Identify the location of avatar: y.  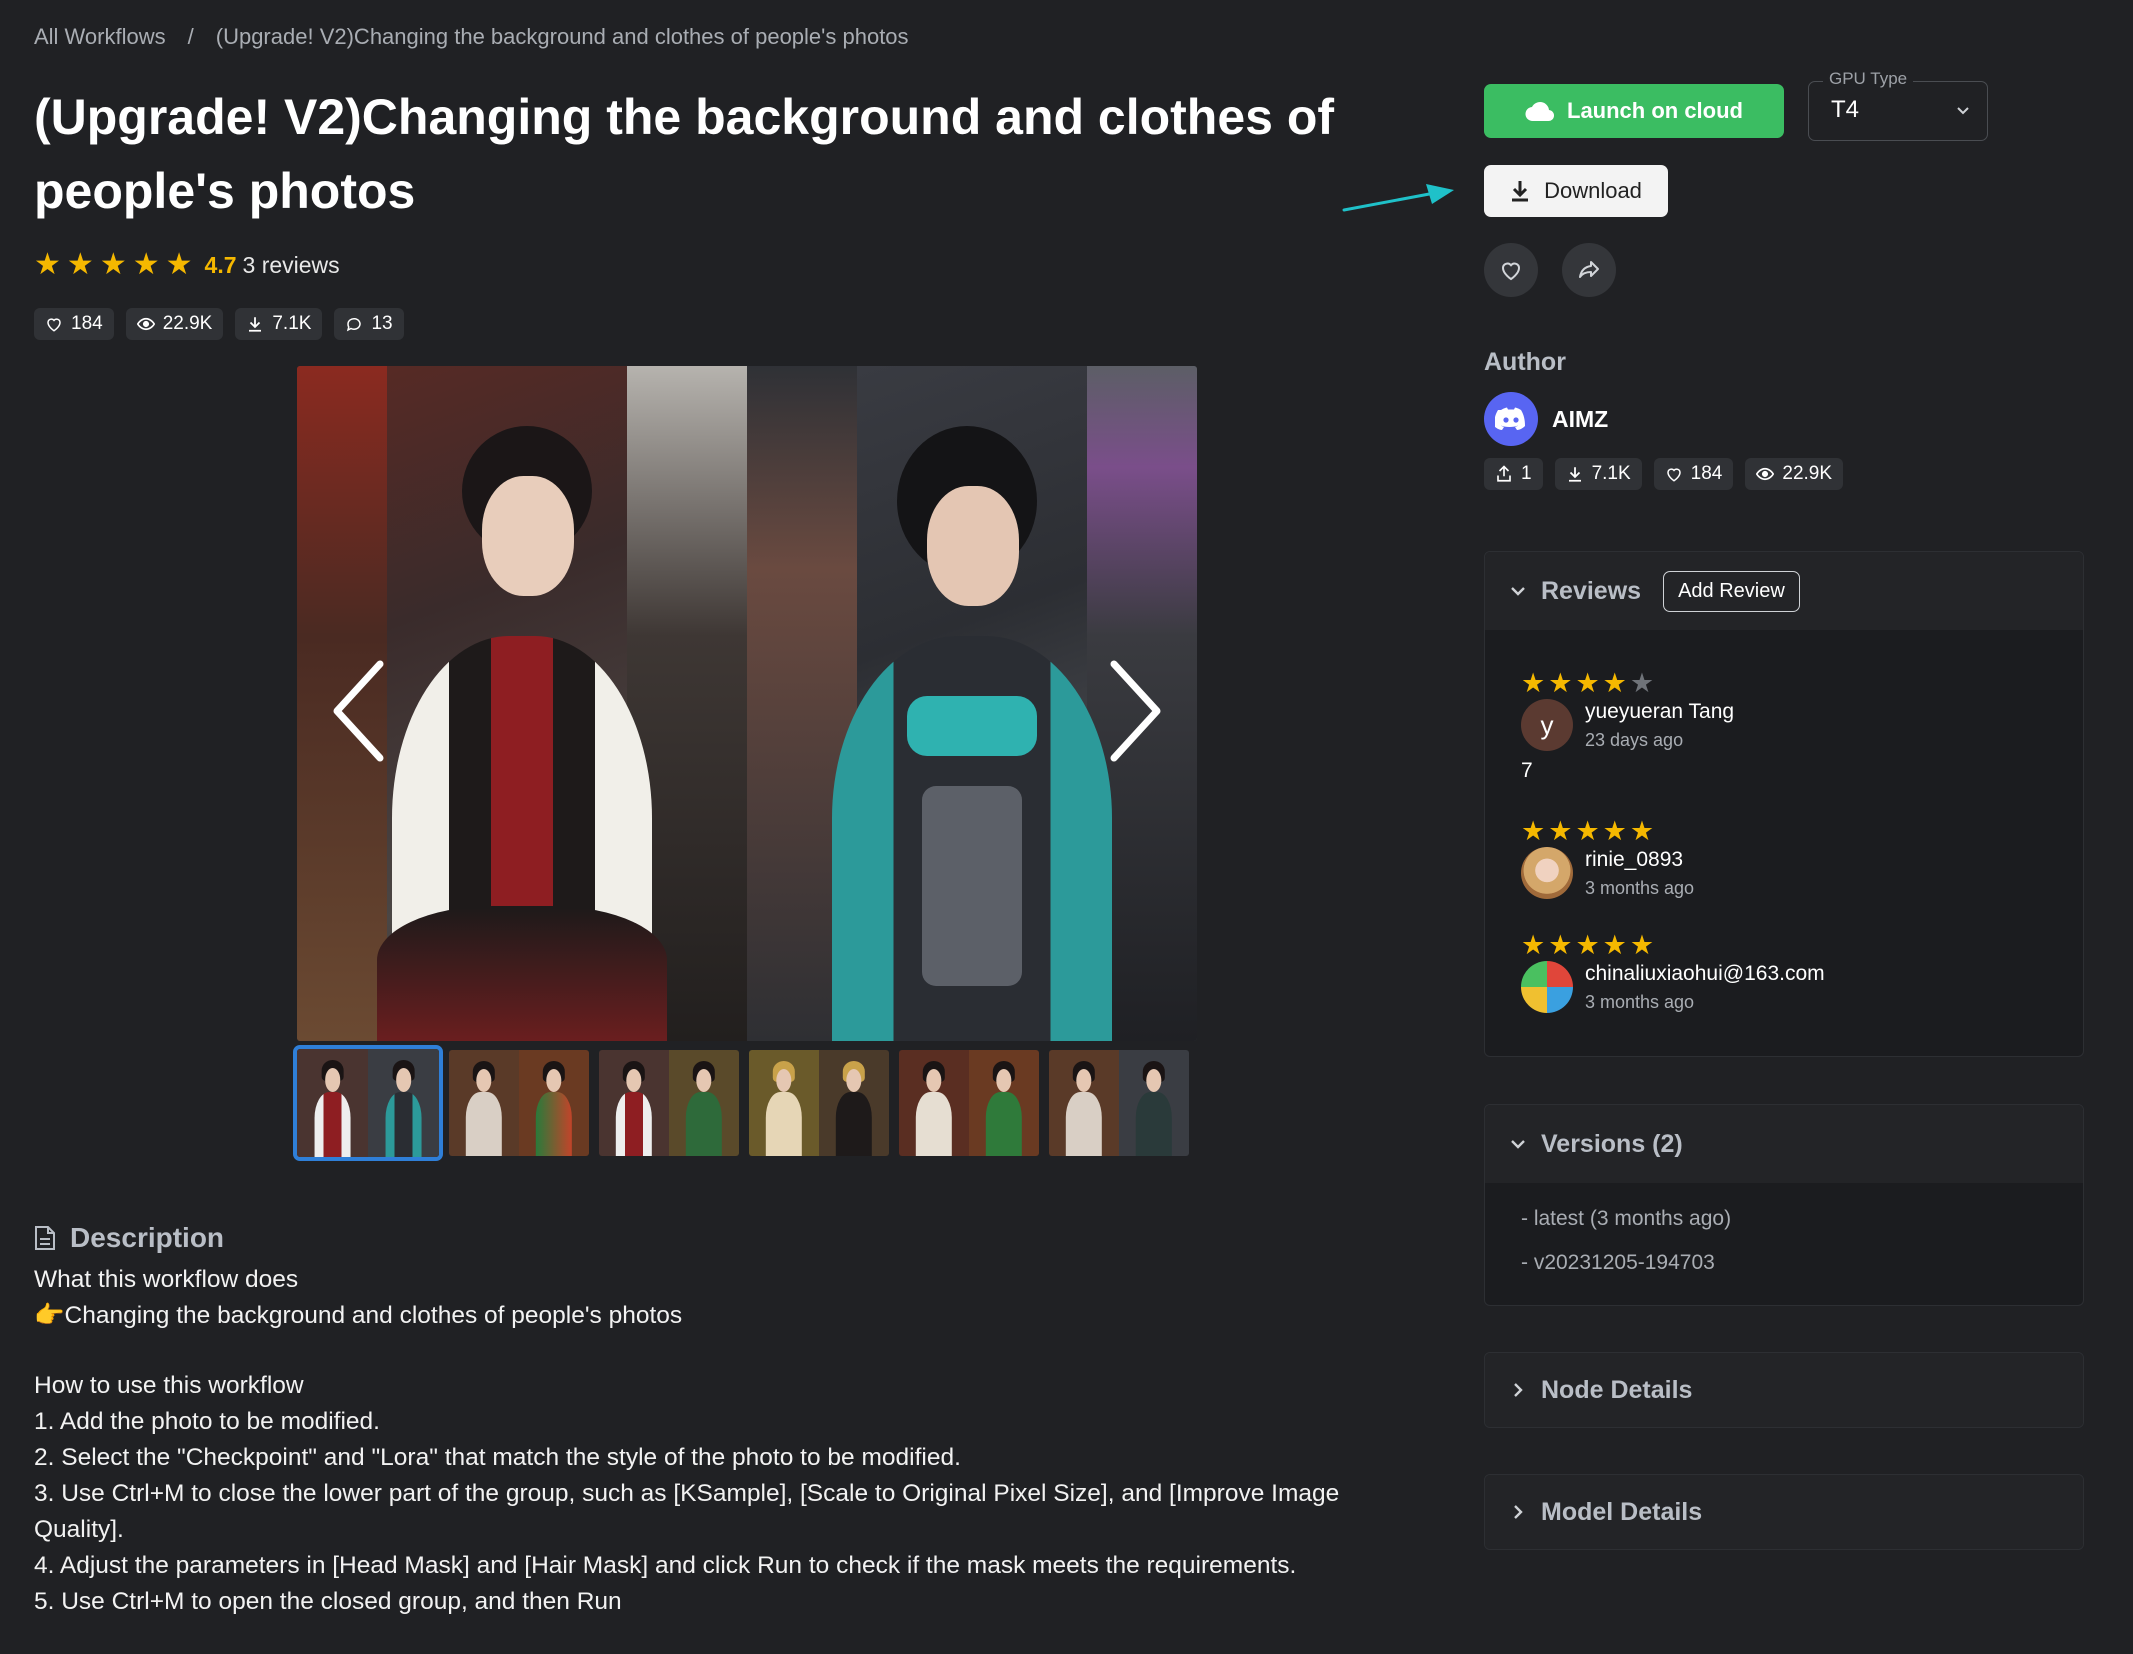
(1547, 725).